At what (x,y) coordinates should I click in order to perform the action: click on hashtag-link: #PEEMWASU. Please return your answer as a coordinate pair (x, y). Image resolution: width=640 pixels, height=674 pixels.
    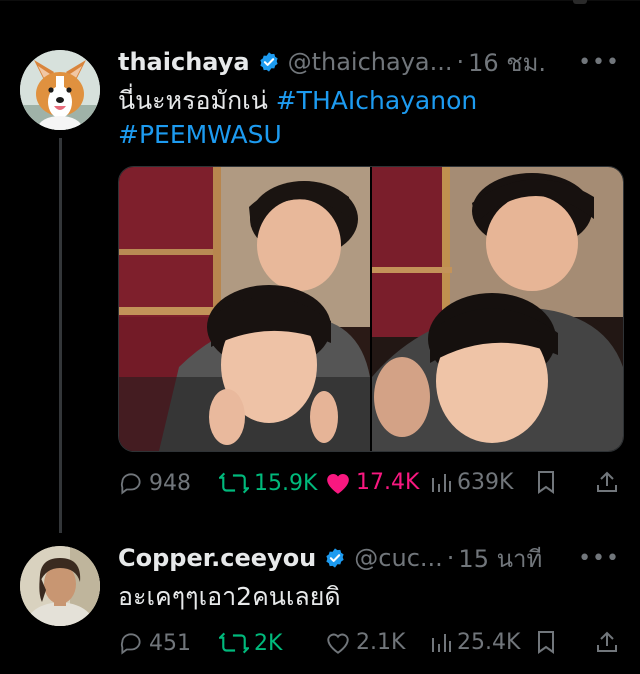
    Looking at the image, I should click on (200, 134).